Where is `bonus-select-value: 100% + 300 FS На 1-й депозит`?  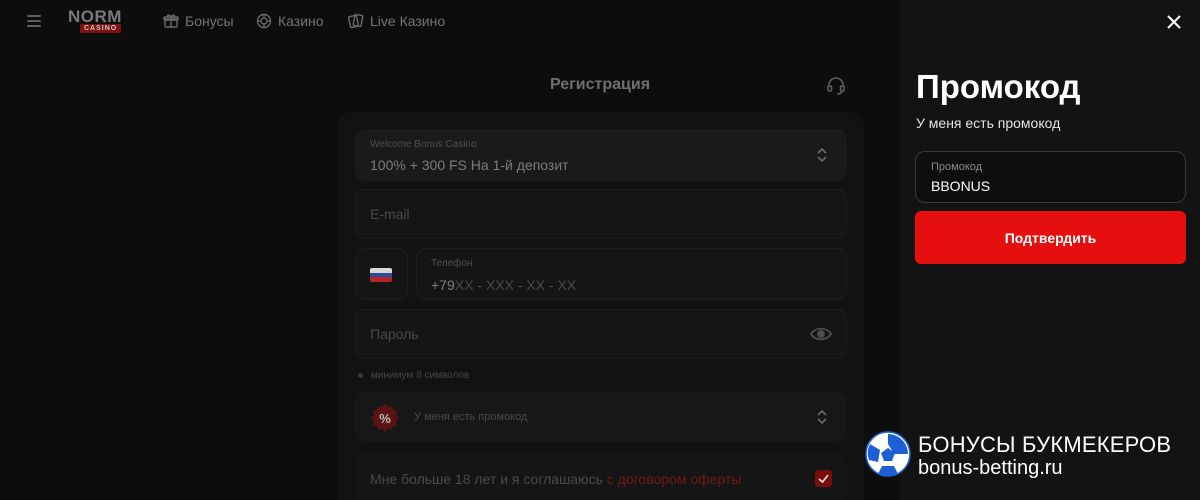
bonus-select-value: 100% + 300 FS На 1-й депозит is located at coordinates (469, 165).